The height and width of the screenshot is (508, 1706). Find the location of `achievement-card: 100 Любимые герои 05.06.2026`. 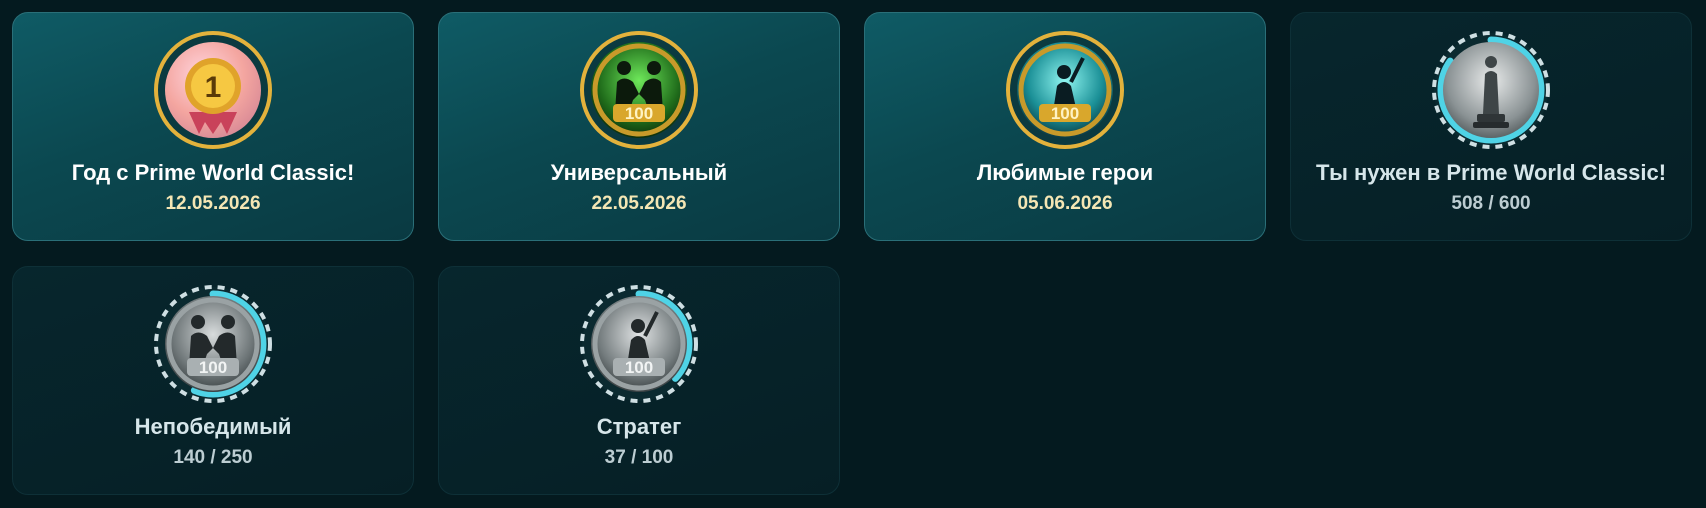

achievement-card: 100 Любимые герои 05.06.2026 is located at coordinates (1065, 126).